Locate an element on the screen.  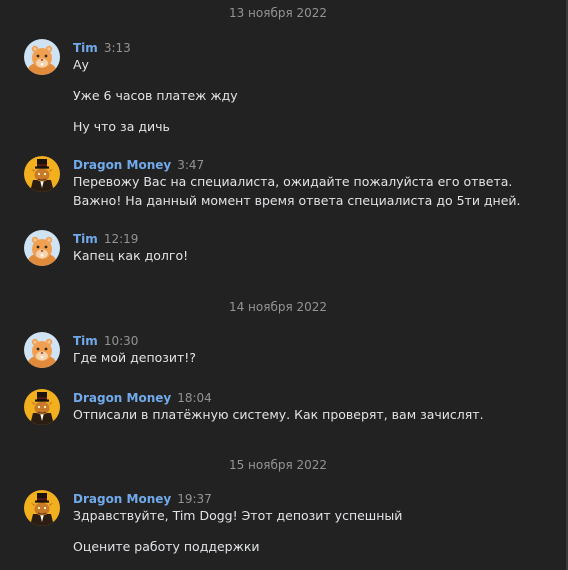
message-time: 3:13 is located at coordinates (117, 48).